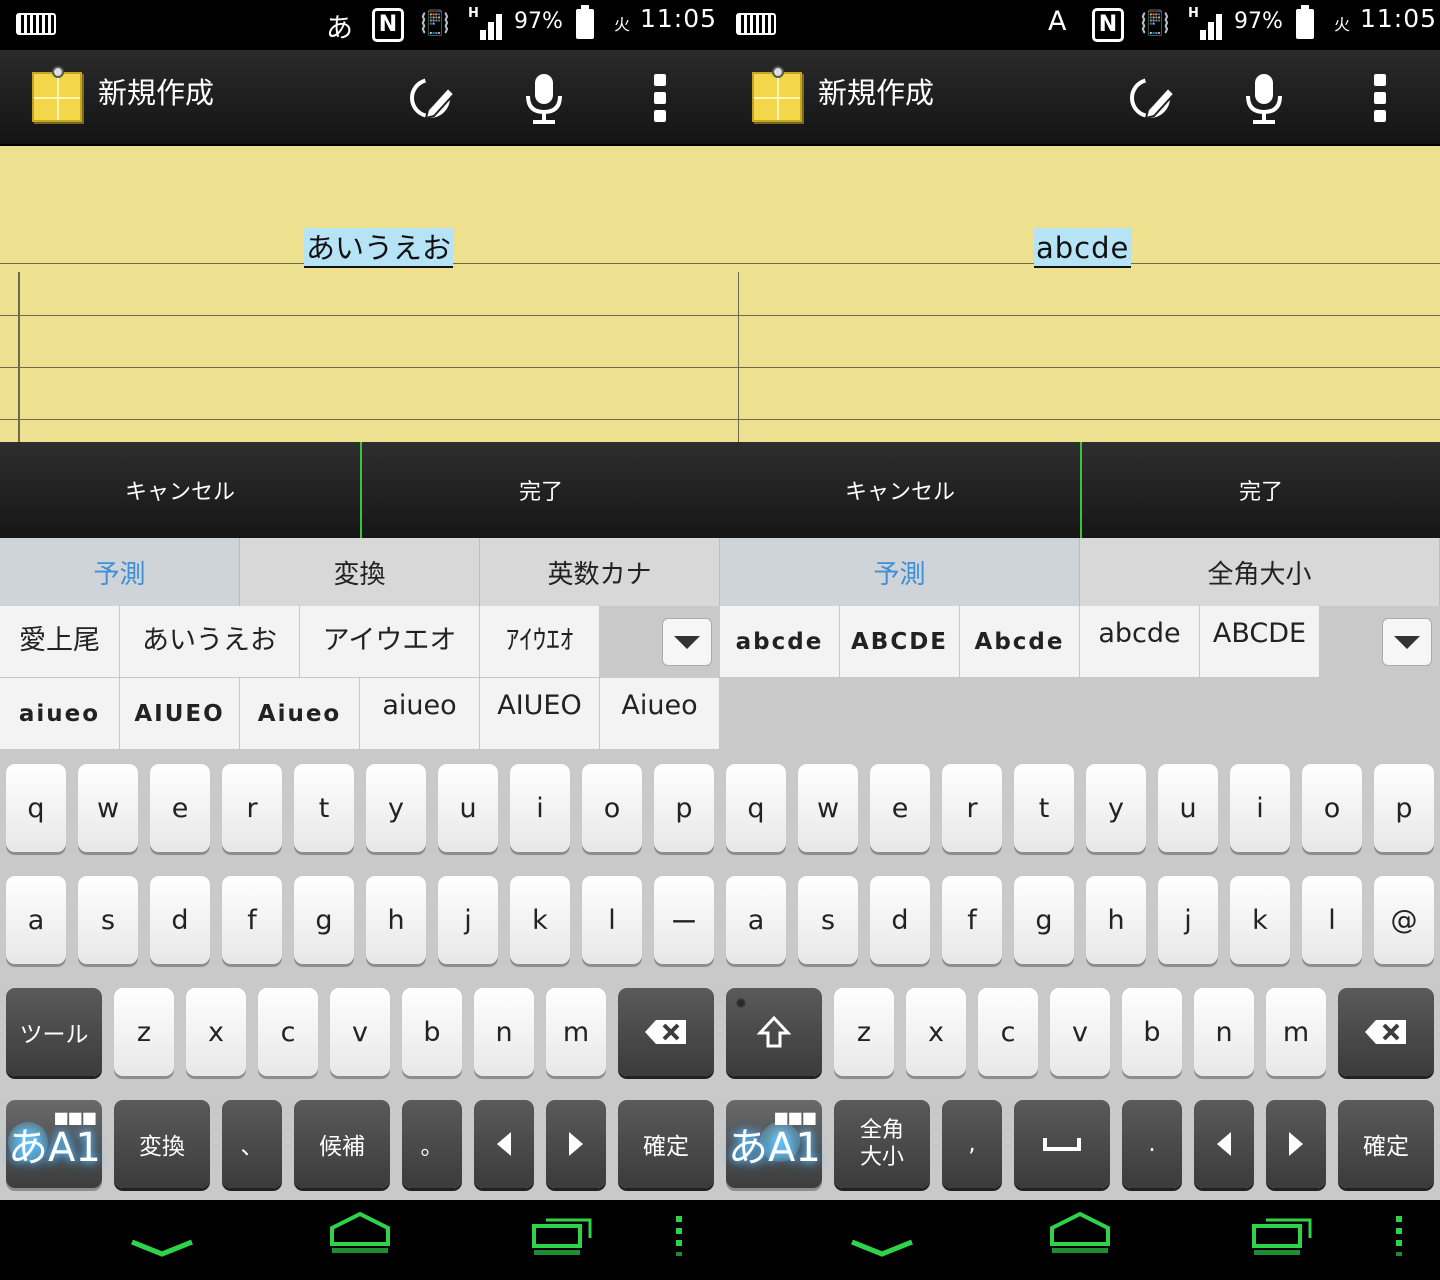 This screenshot has width=1440, height=1280. What do you see at coordinates (1080, 294) in the screenshot?
I see `memo-paper: abcde` at bounding box center [1080, 294].